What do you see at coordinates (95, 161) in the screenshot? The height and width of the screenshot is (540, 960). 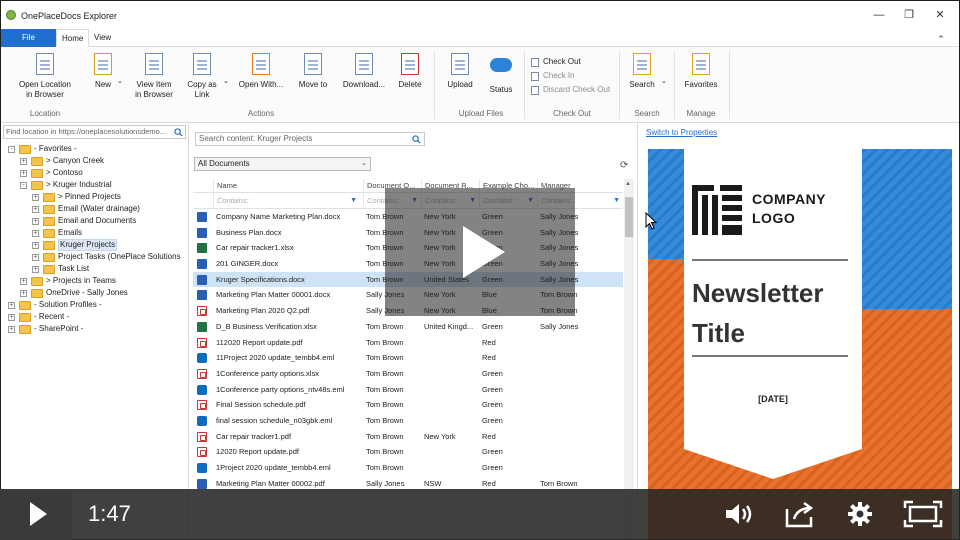 I see `tree-item: + > Canyon Creek` at bounding box center [95, 161].